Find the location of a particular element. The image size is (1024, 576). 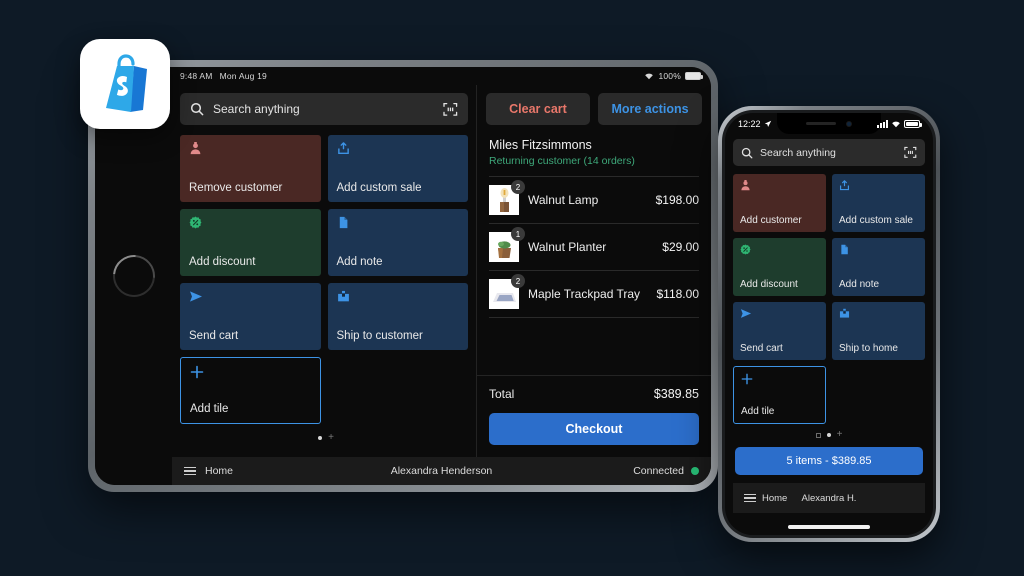

phone-page-indicator: + is located at coordinates (829, 435).